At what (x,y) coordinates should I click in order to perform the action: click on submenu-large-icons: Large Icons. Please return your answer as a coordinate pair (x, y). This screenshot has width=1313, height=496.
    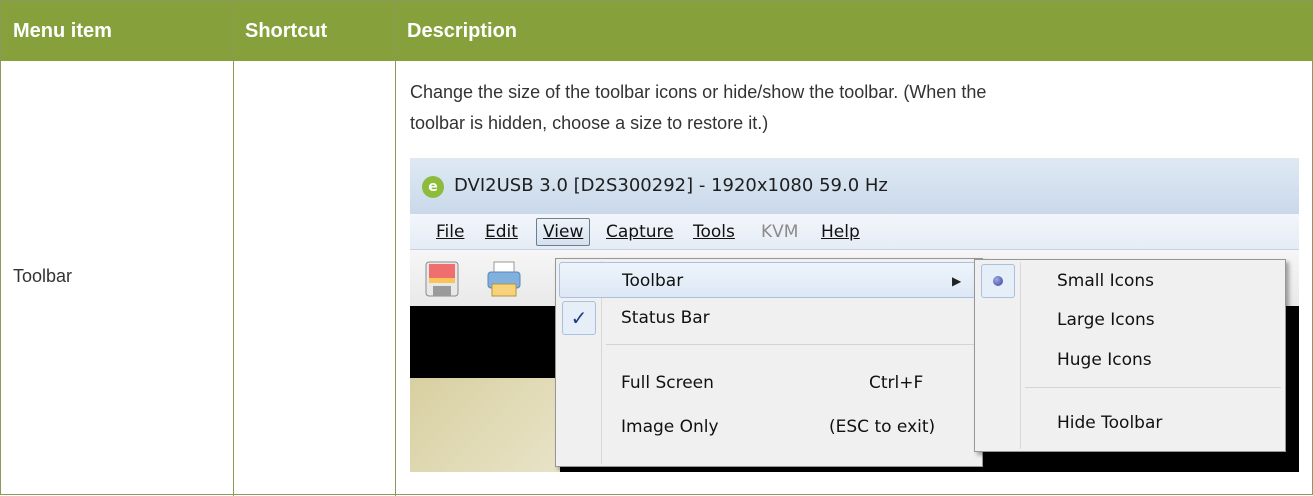
    Looking at the image, I should click on (1130, 320).